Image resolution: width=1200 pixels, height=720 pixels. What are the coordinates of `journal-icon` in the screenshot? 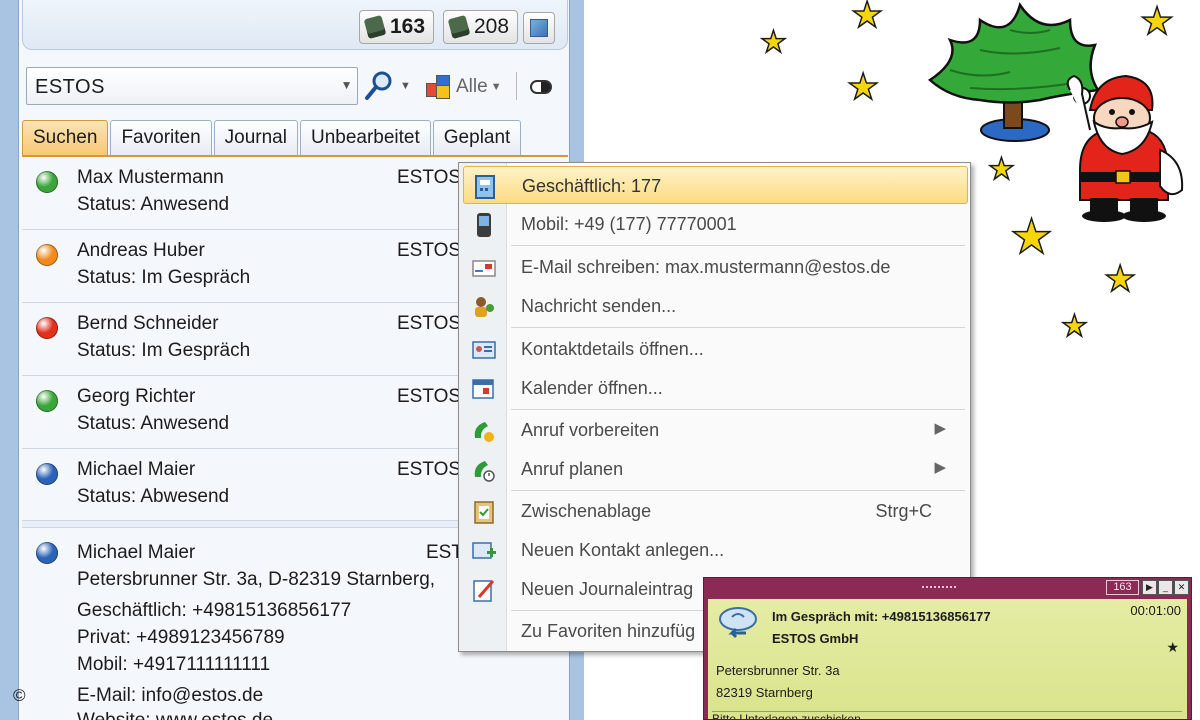 It's located at (484, 591).